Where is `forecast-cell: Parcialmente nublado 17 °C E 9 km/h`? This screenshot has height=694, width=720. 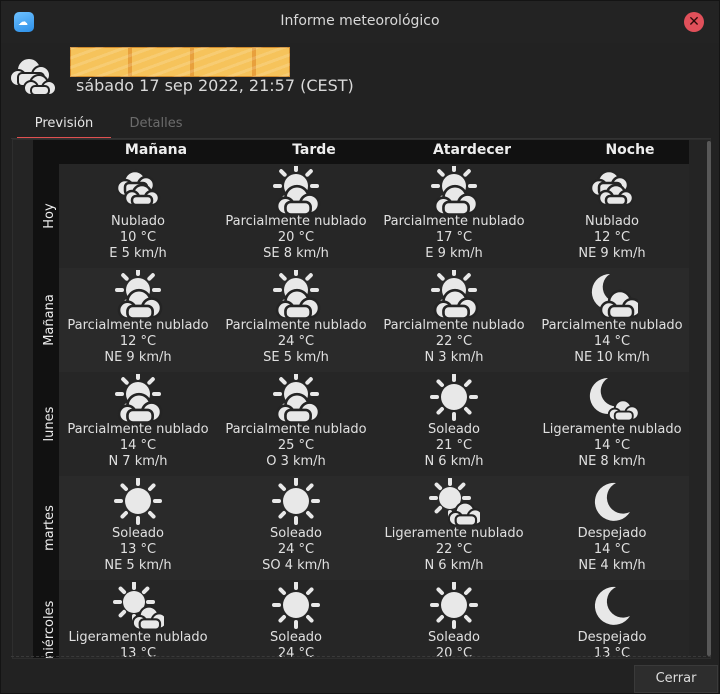 forecast-cell: Parcialmente nublado 17 °C E 9 km/h is located at coordinates (454, 214).